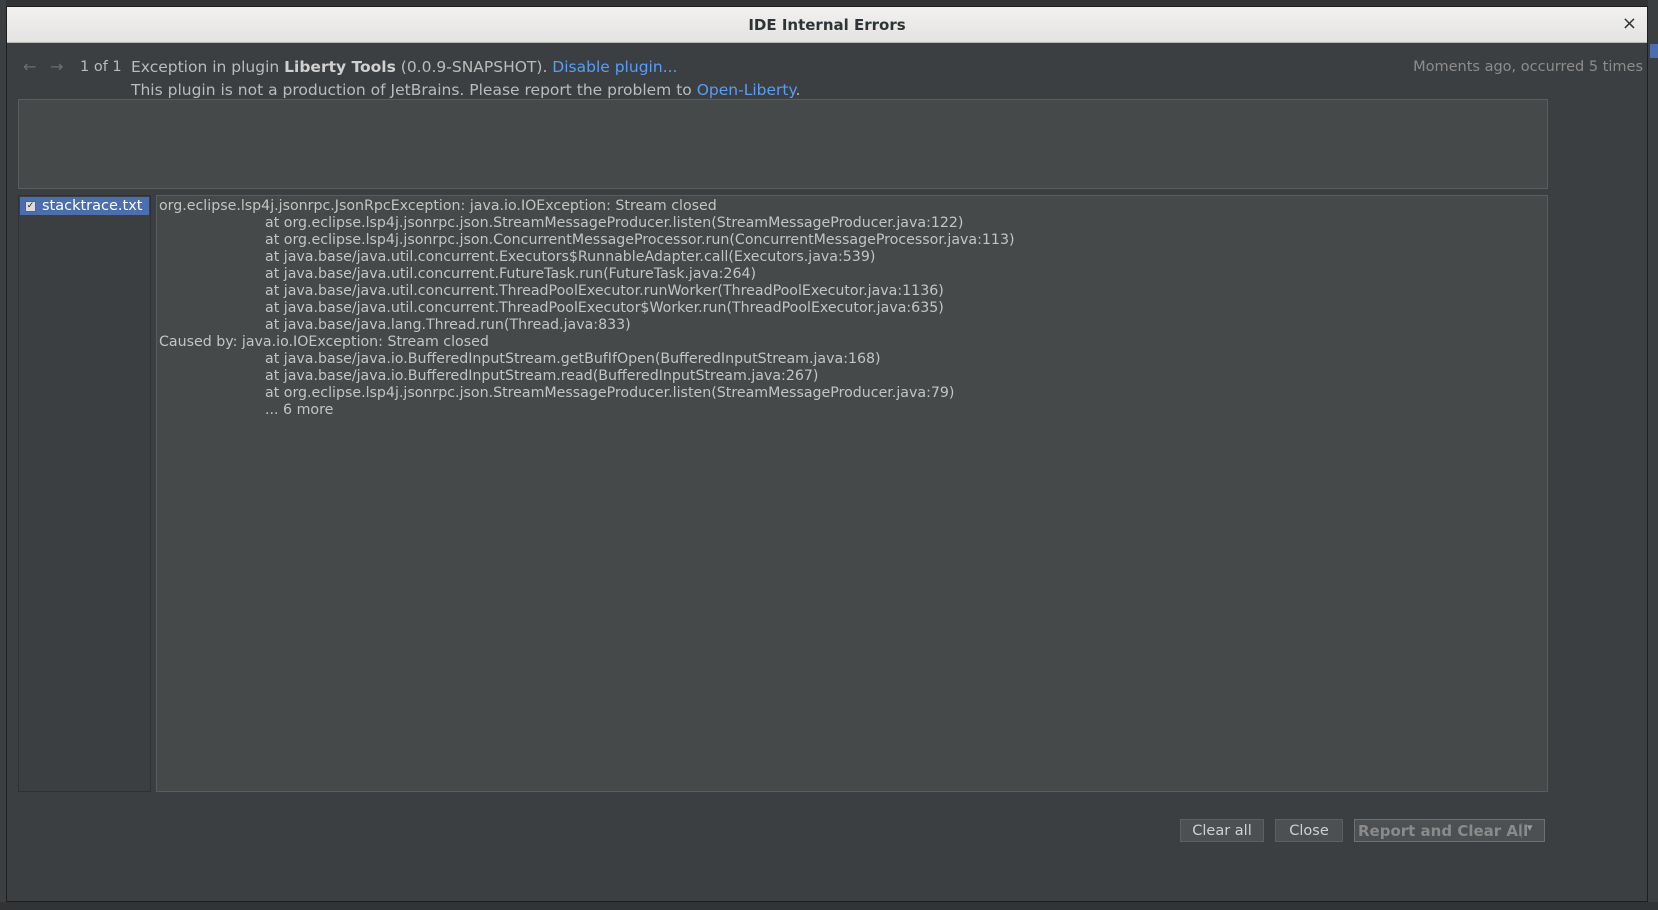 This screenshot has width=1658, height=910. What do you see at coordinates (1653, 455) in the screenshot?
I see `ide-background-right` at bounding box center [1653, 455].